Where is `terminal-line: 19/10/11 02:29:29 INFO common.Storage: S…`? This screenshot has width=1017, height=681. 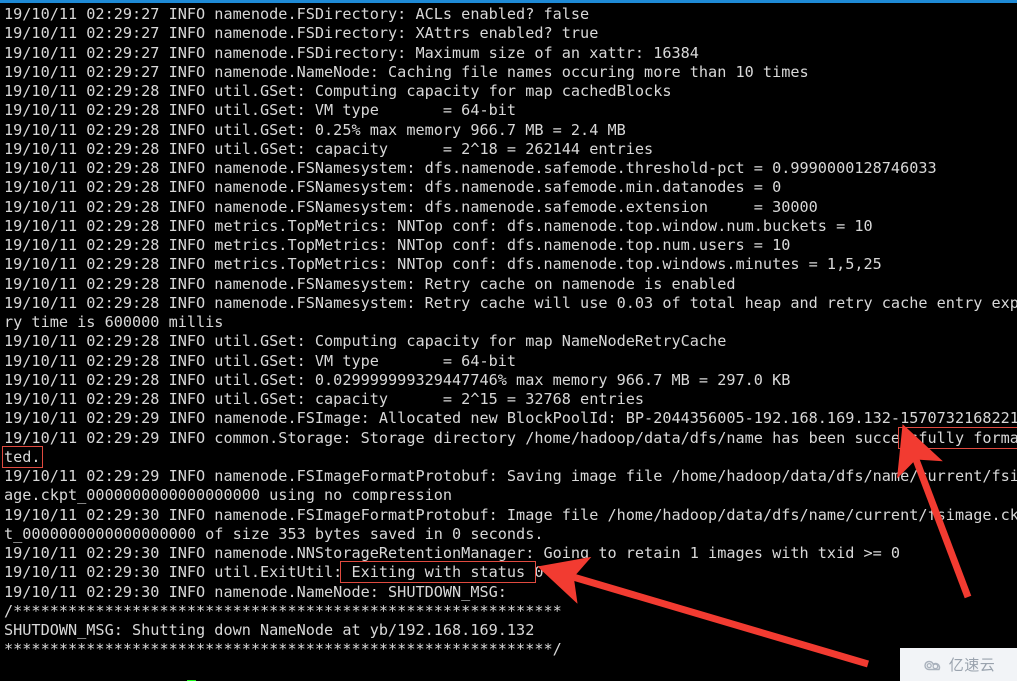 terminal-line: 19/10/11 02:29:29 INFO common.Storage: S… is located at coordinates (510, 437).